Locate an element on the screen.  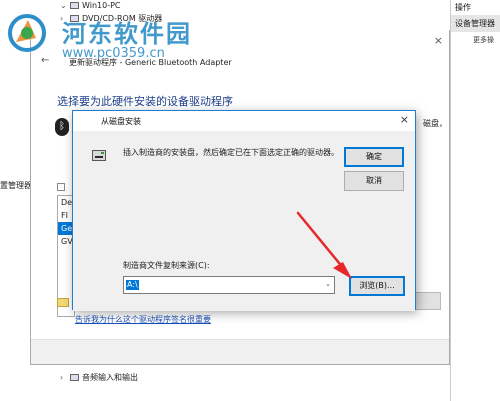
speaker-icon is located at coordinates (74, 377).